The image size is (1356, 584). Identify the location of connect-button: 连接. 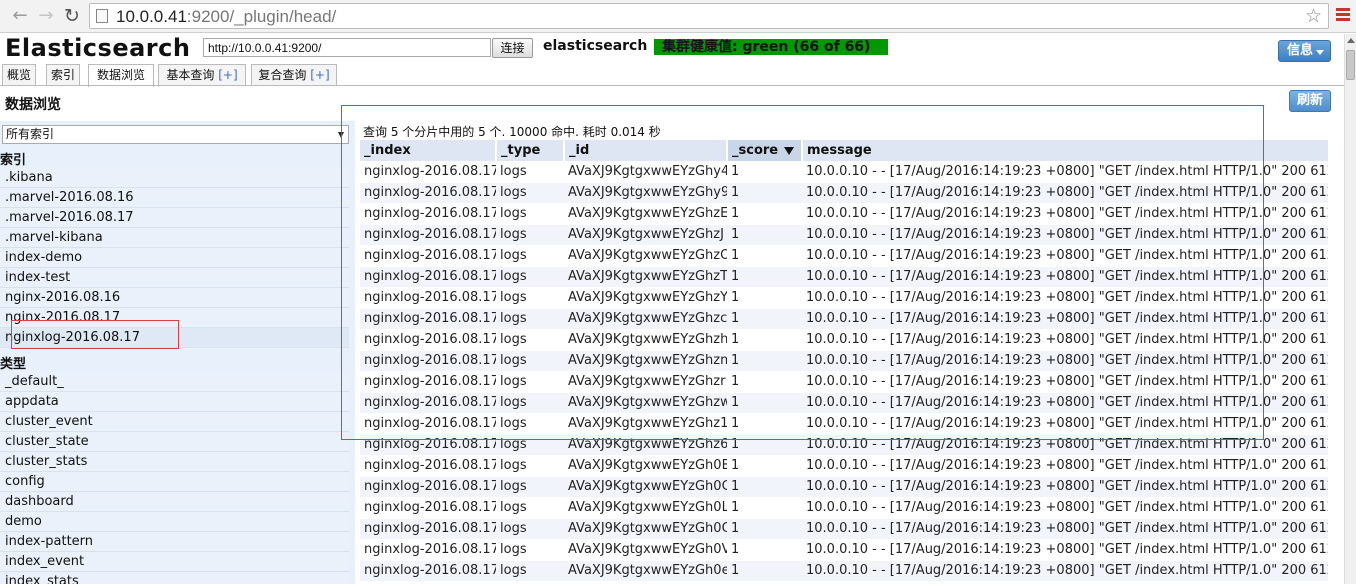
(512, 48).